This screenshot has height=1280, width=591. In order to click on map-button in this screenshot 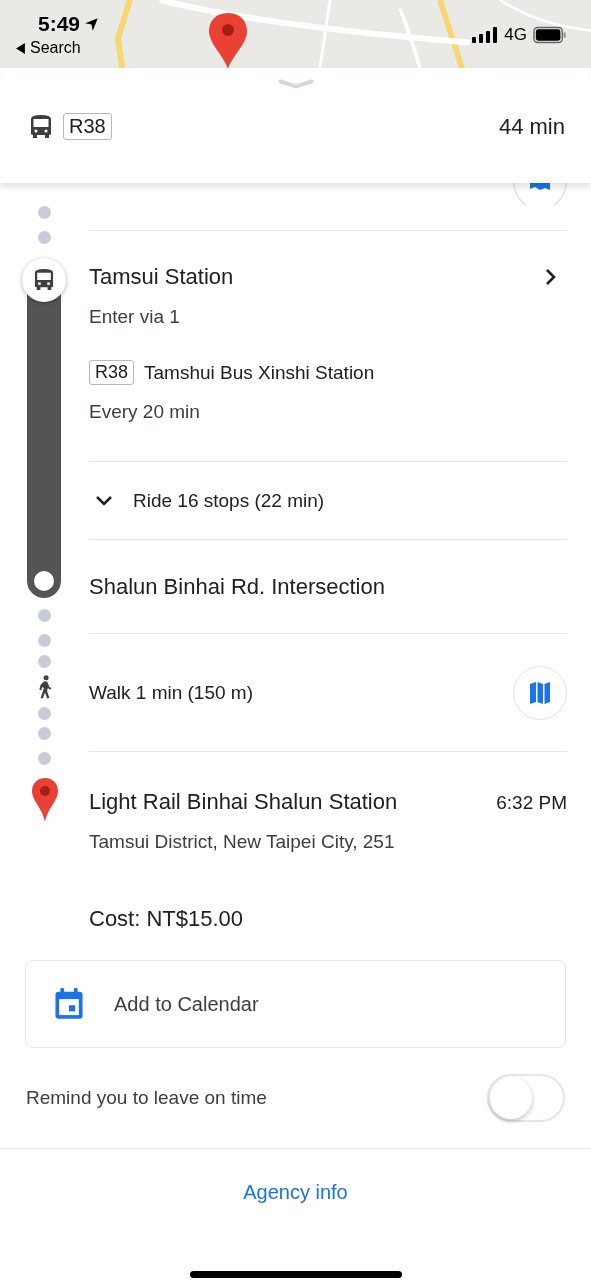, I will do `click(540, 692)`.